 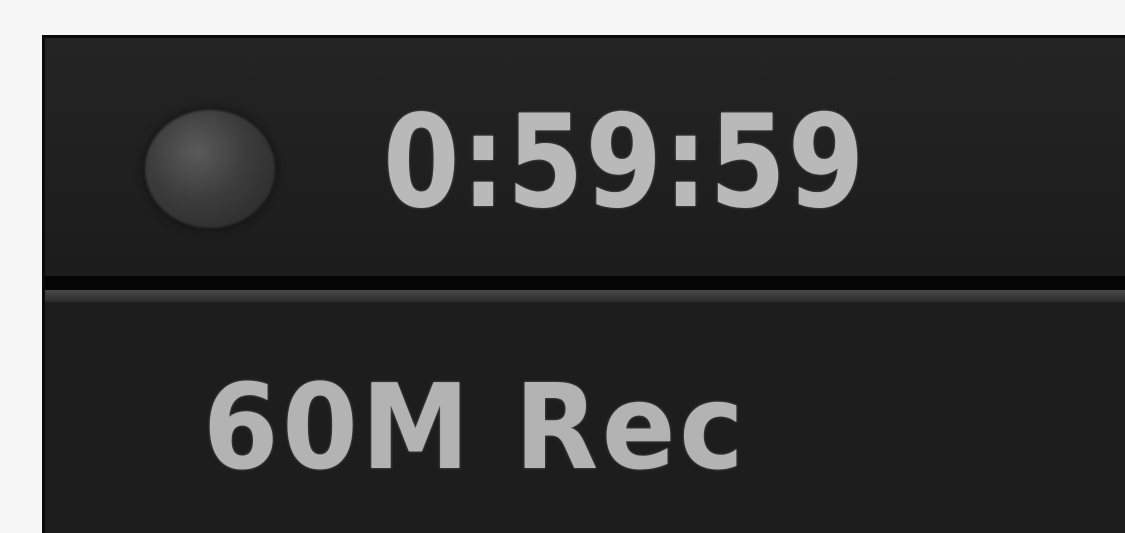 I want to click on record-indicator-icon, so click(x=210, y=169).